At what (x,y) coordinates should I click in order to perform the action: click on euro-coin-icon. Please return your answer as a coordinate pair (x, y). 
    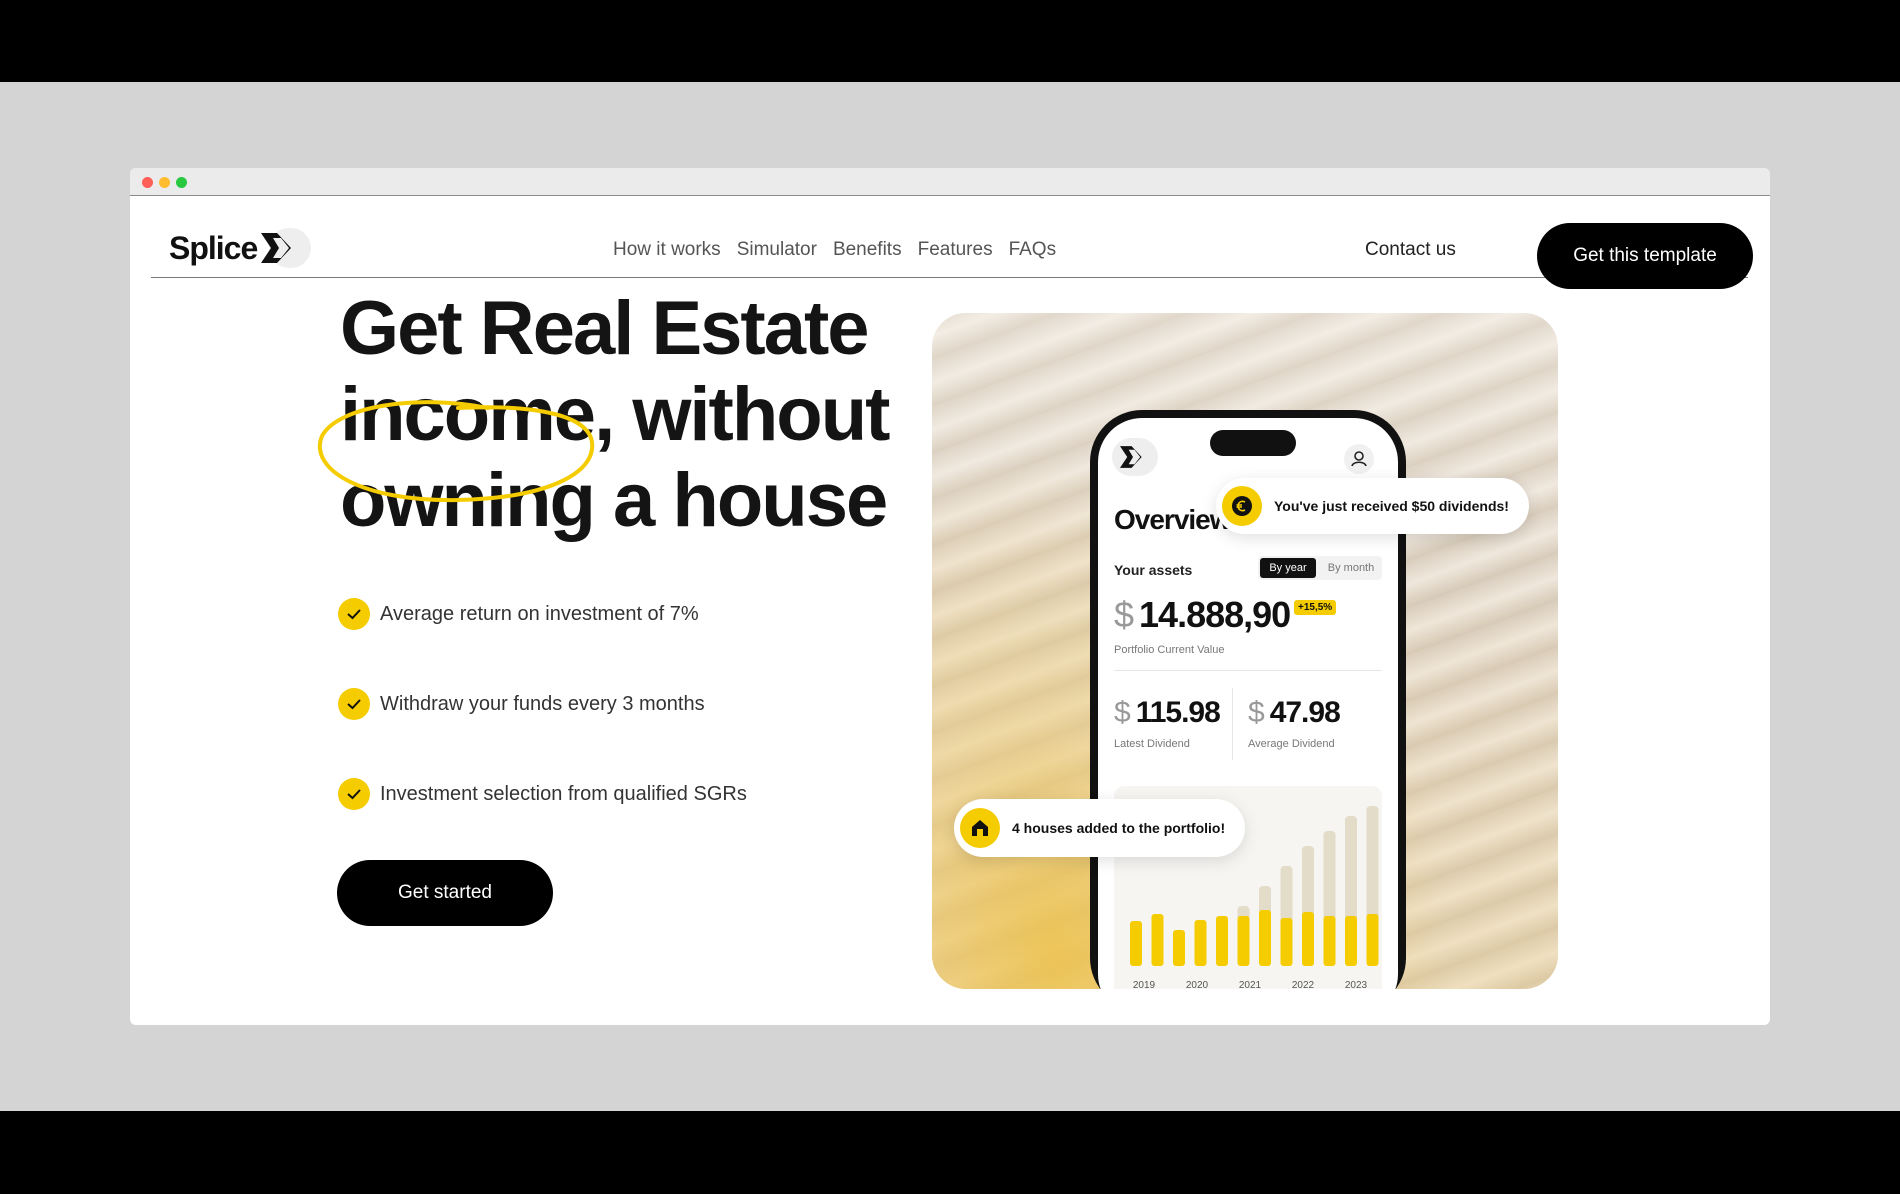
    Looking at the image, I should click on (1242, 506).